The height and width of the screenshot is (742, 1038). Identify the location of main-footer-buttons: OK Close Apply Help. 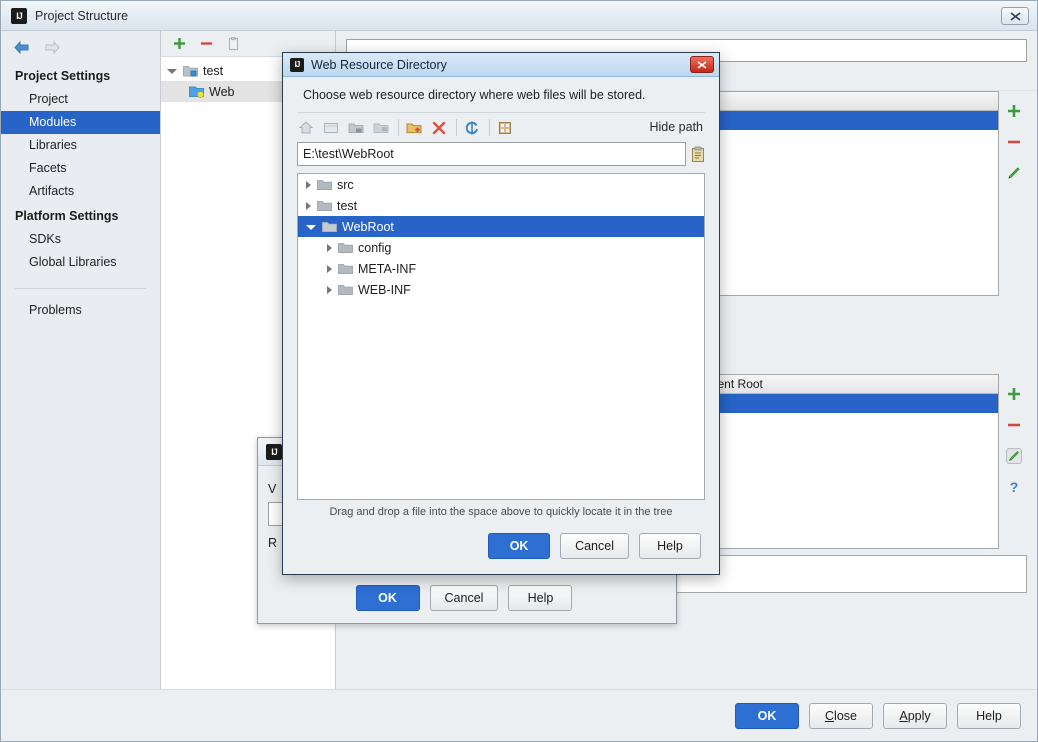
(519, 715).